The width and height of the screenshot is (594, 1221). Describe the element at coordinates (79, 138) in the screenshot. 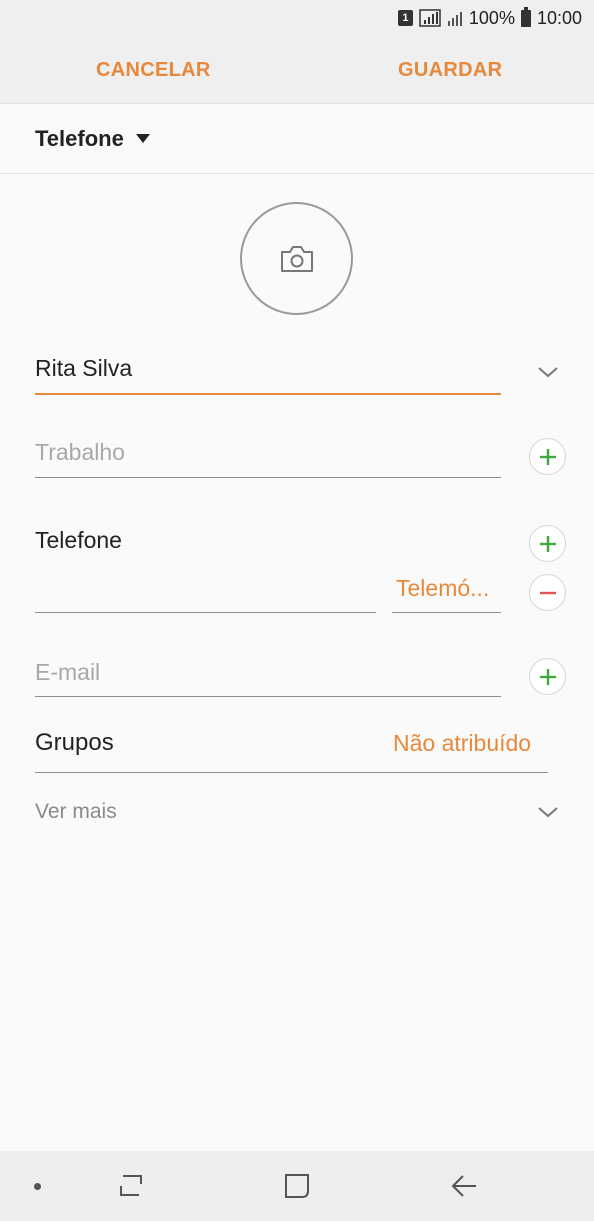

I see `account-label: Telefone` at that location.